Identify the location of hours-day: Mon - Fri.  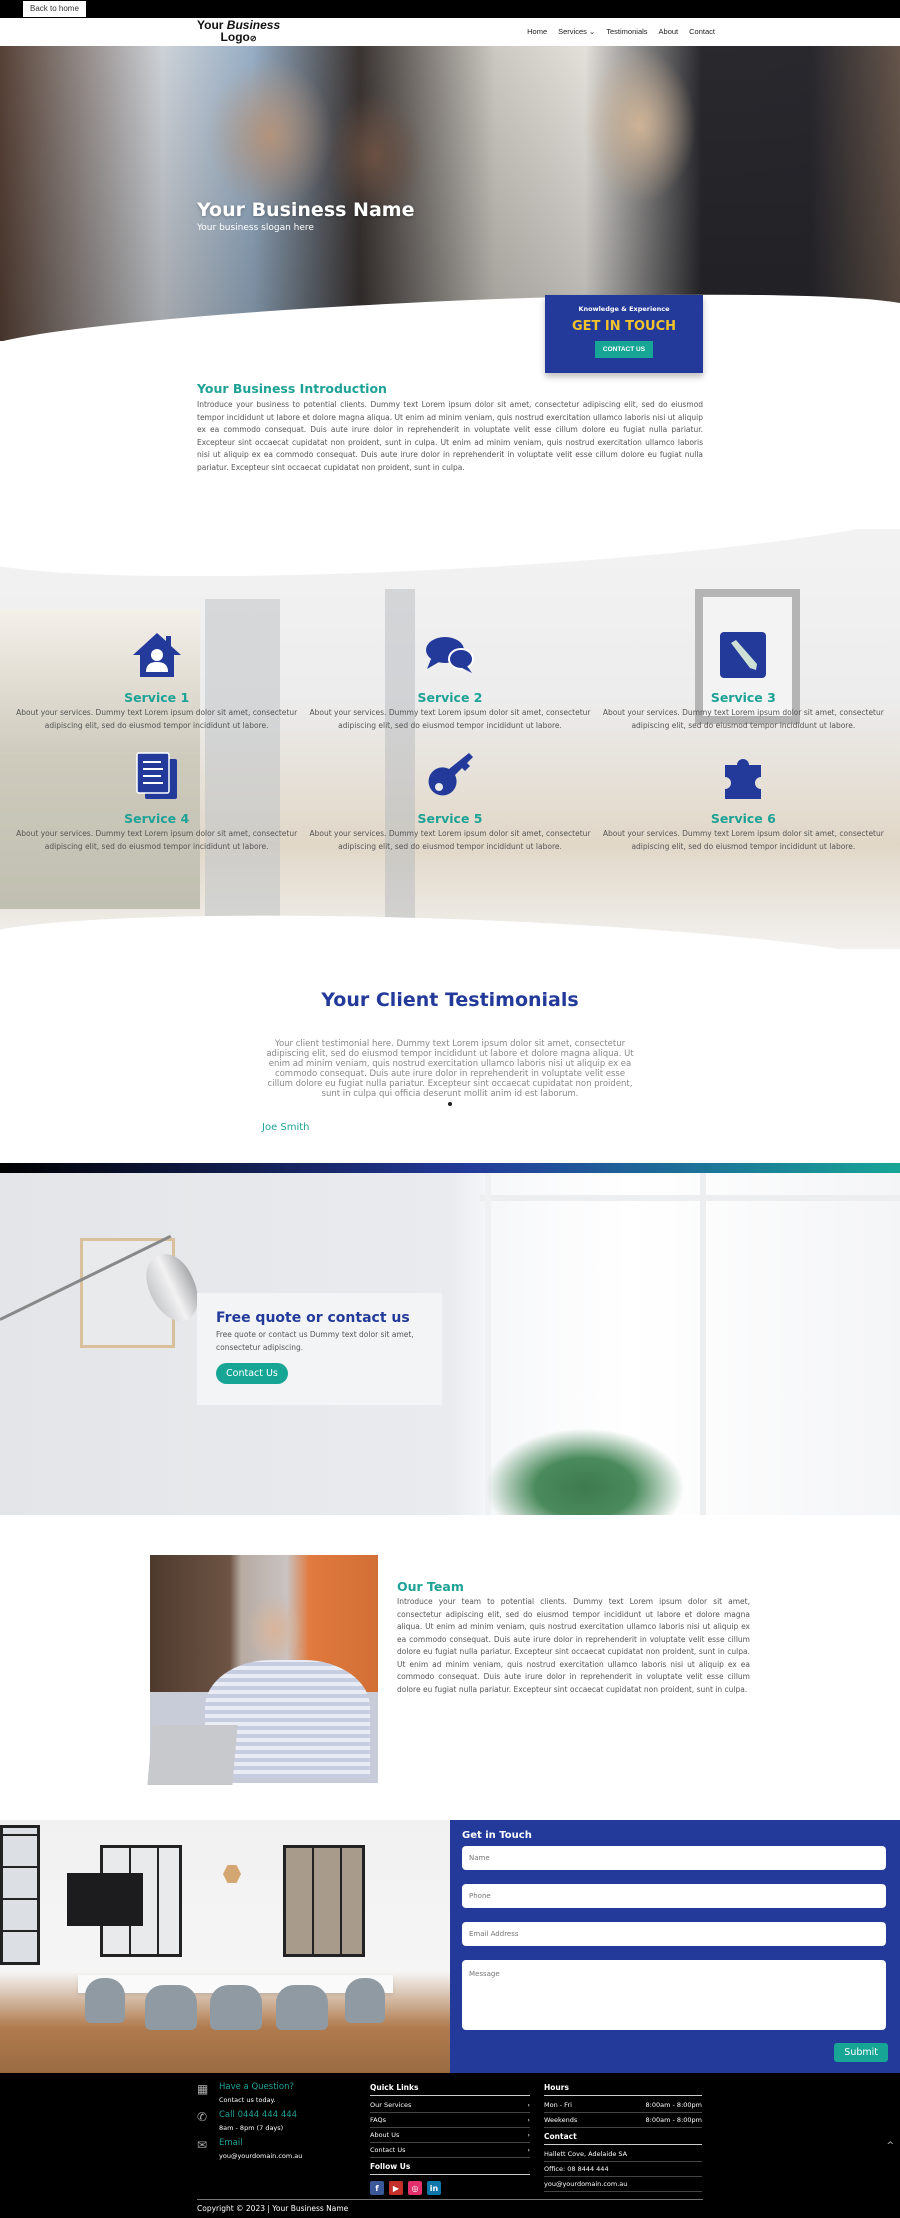
(558, 2105).